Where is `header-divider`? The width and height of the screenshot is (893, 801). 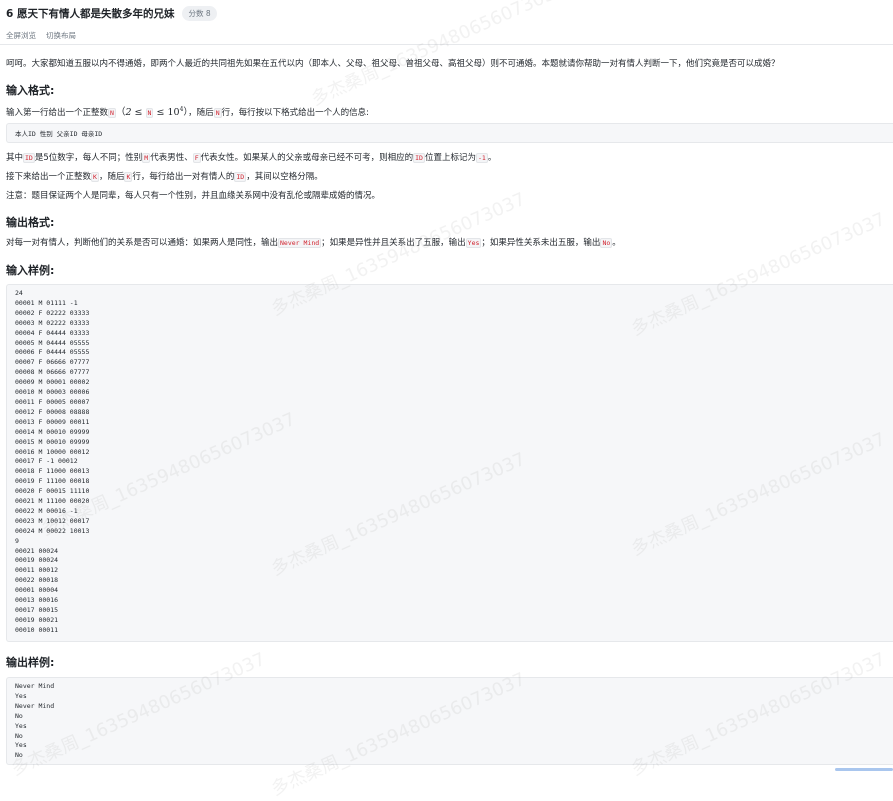
header-divider is located at coordinates (446, 44).